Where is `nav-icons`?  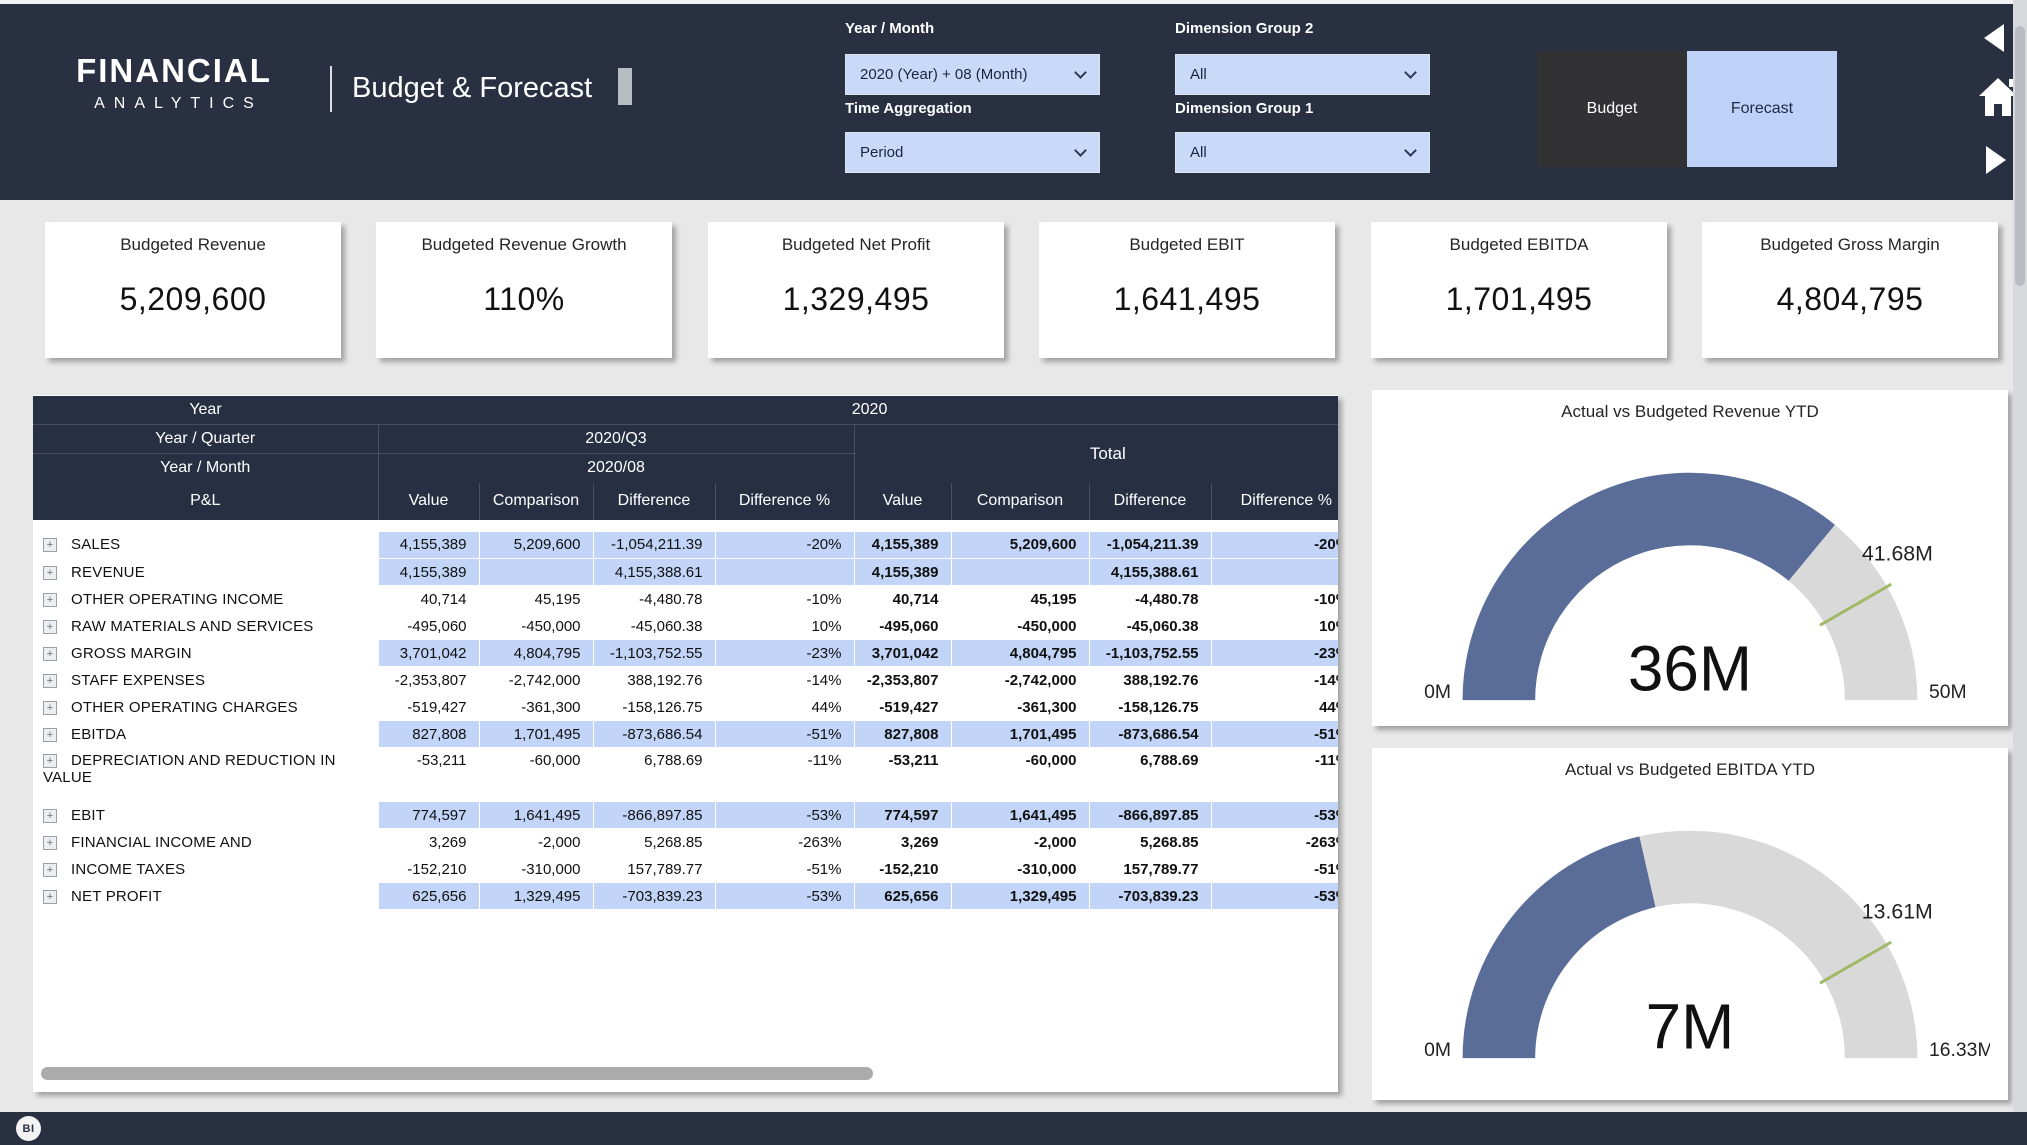
nav-icons is located at coordinates (1998, 96).